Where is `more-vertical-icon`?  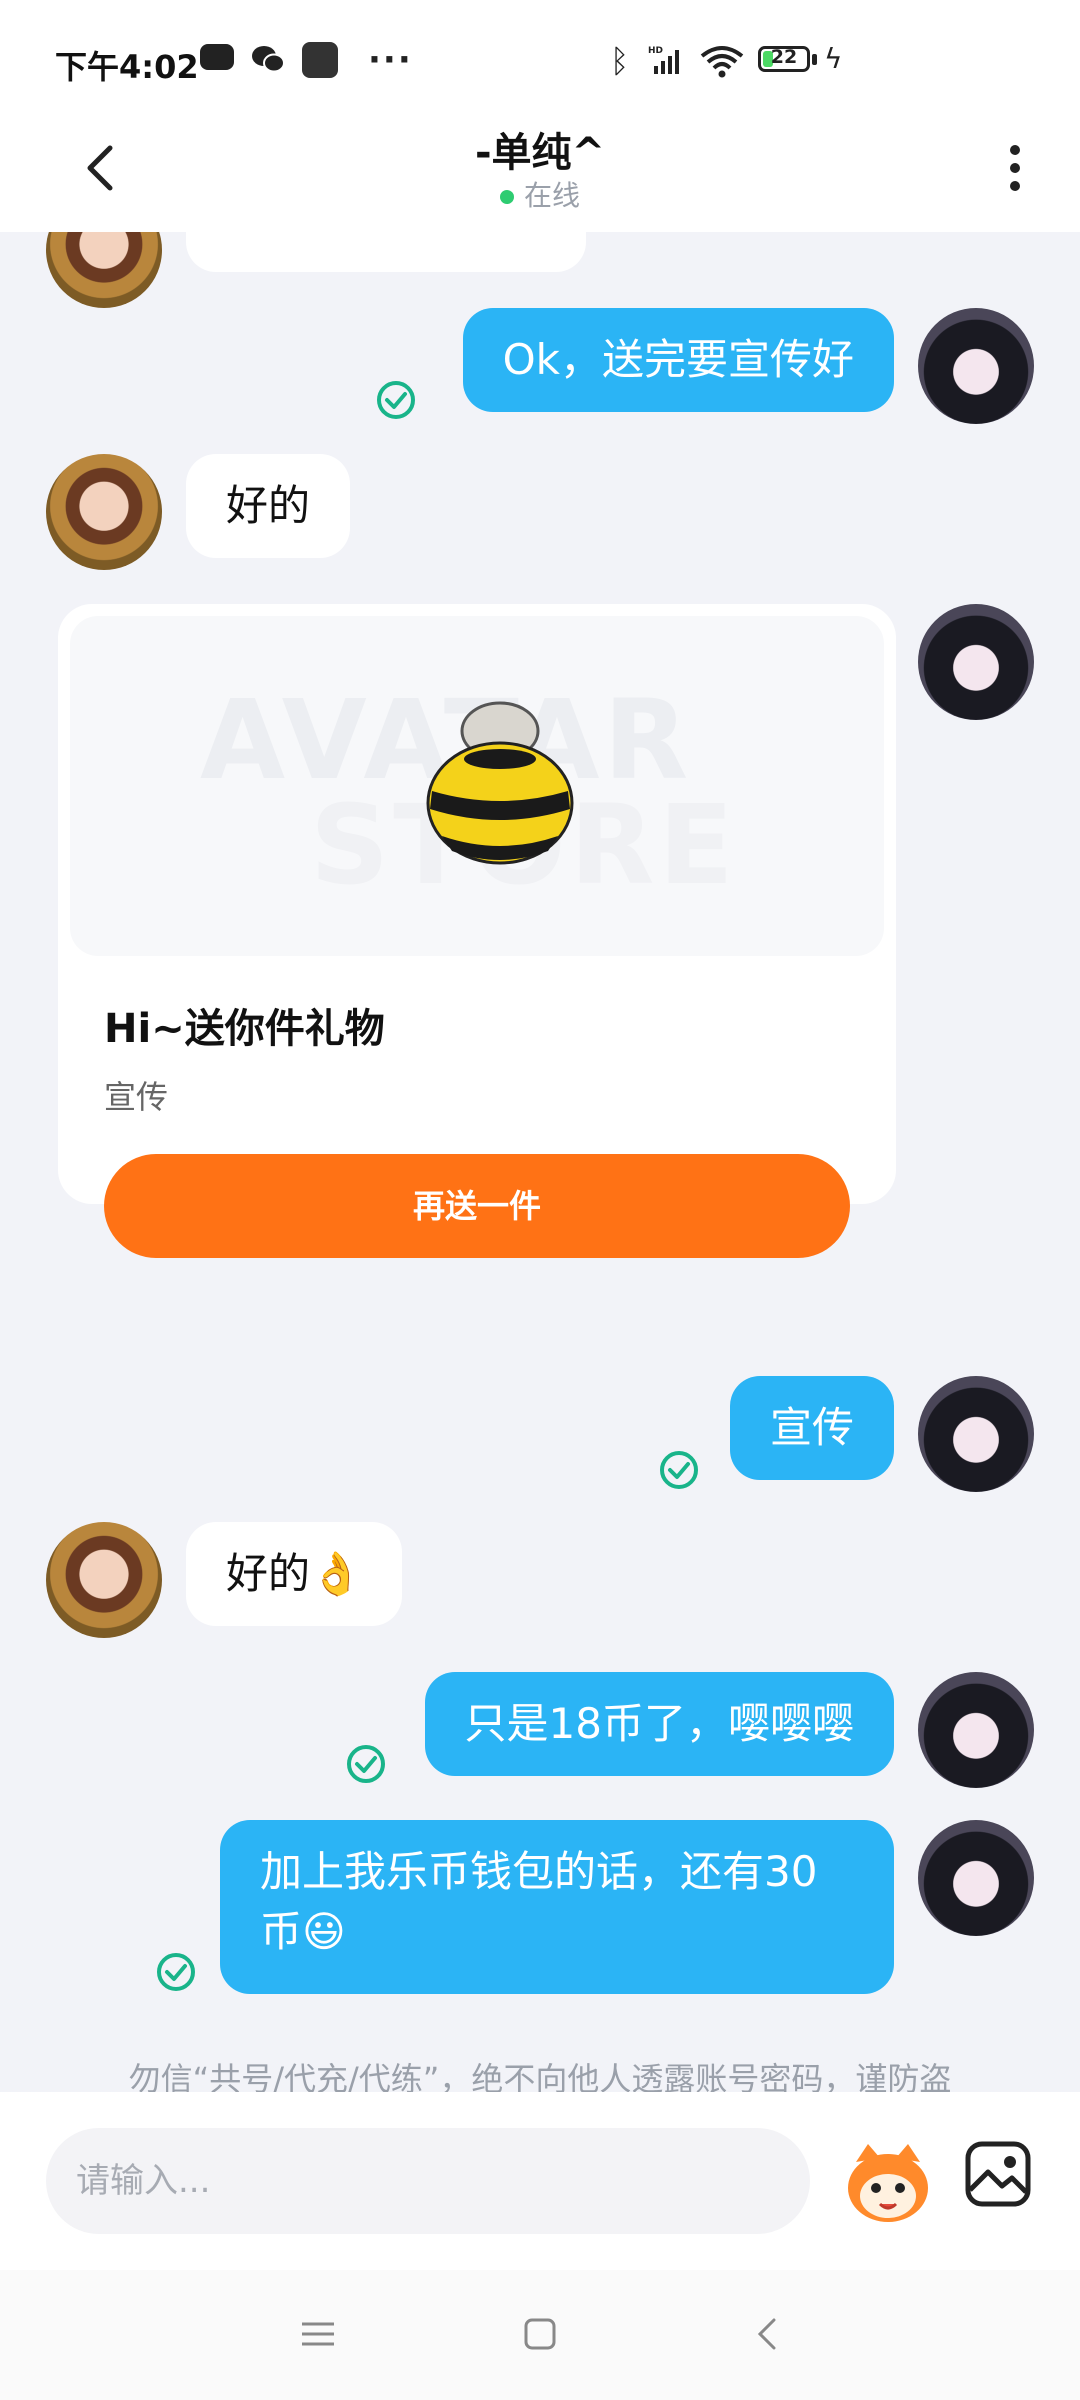
more-vertical-icon is located at coordinates (1015, 168).